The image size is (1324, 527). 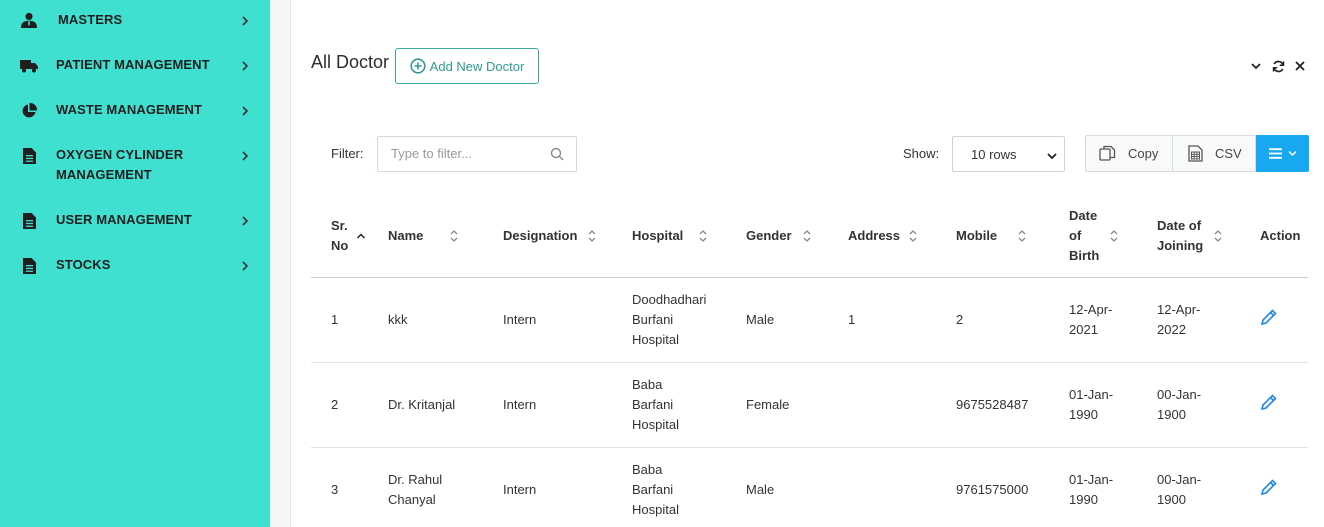 I want to click on cell-gender: Female, so click(x=797, y=405).